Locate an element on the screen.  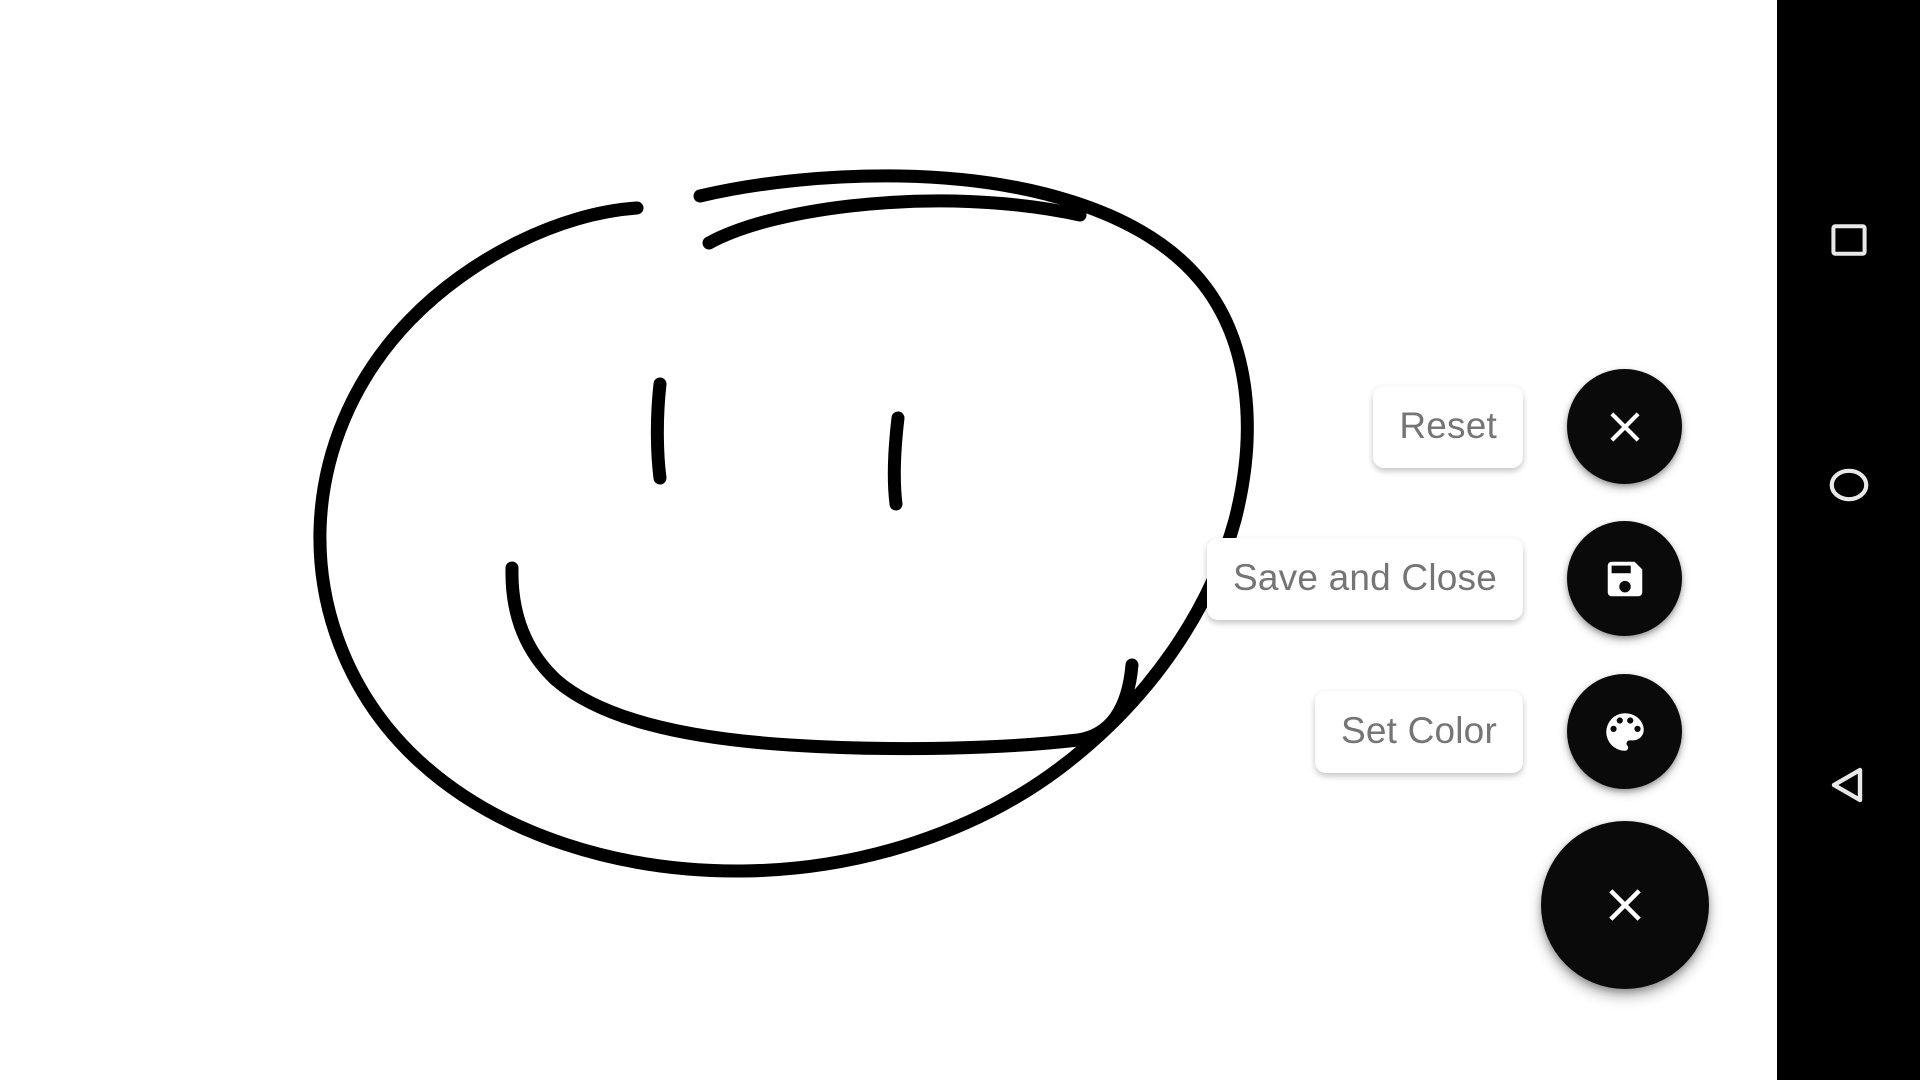
circle-icon is located at coordinates (1848, 485).